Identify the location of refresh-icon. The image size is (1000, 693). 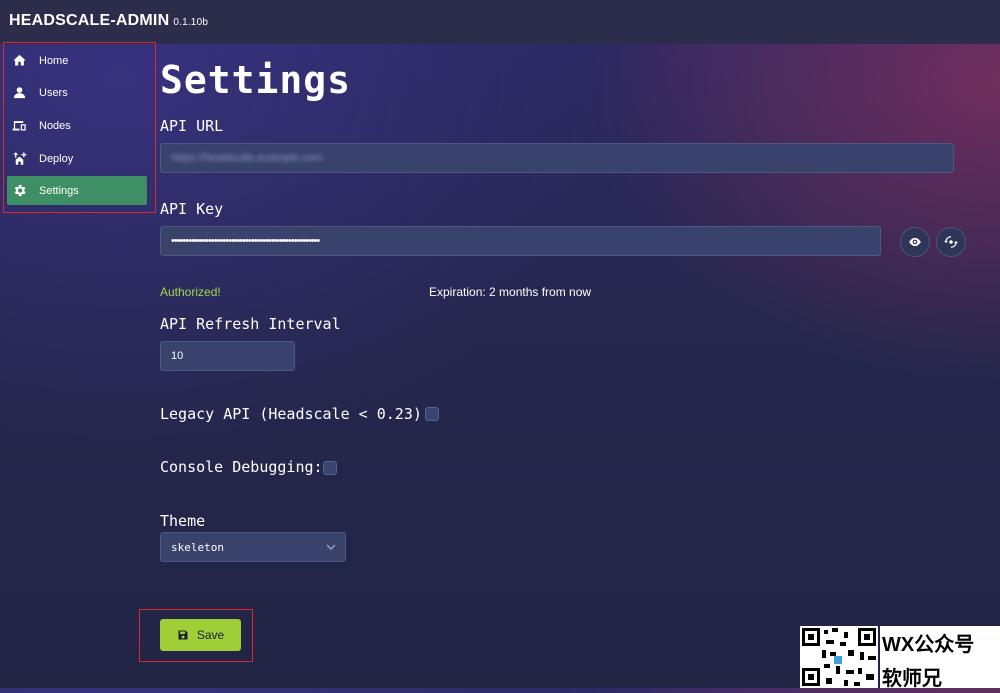
(951, 242).